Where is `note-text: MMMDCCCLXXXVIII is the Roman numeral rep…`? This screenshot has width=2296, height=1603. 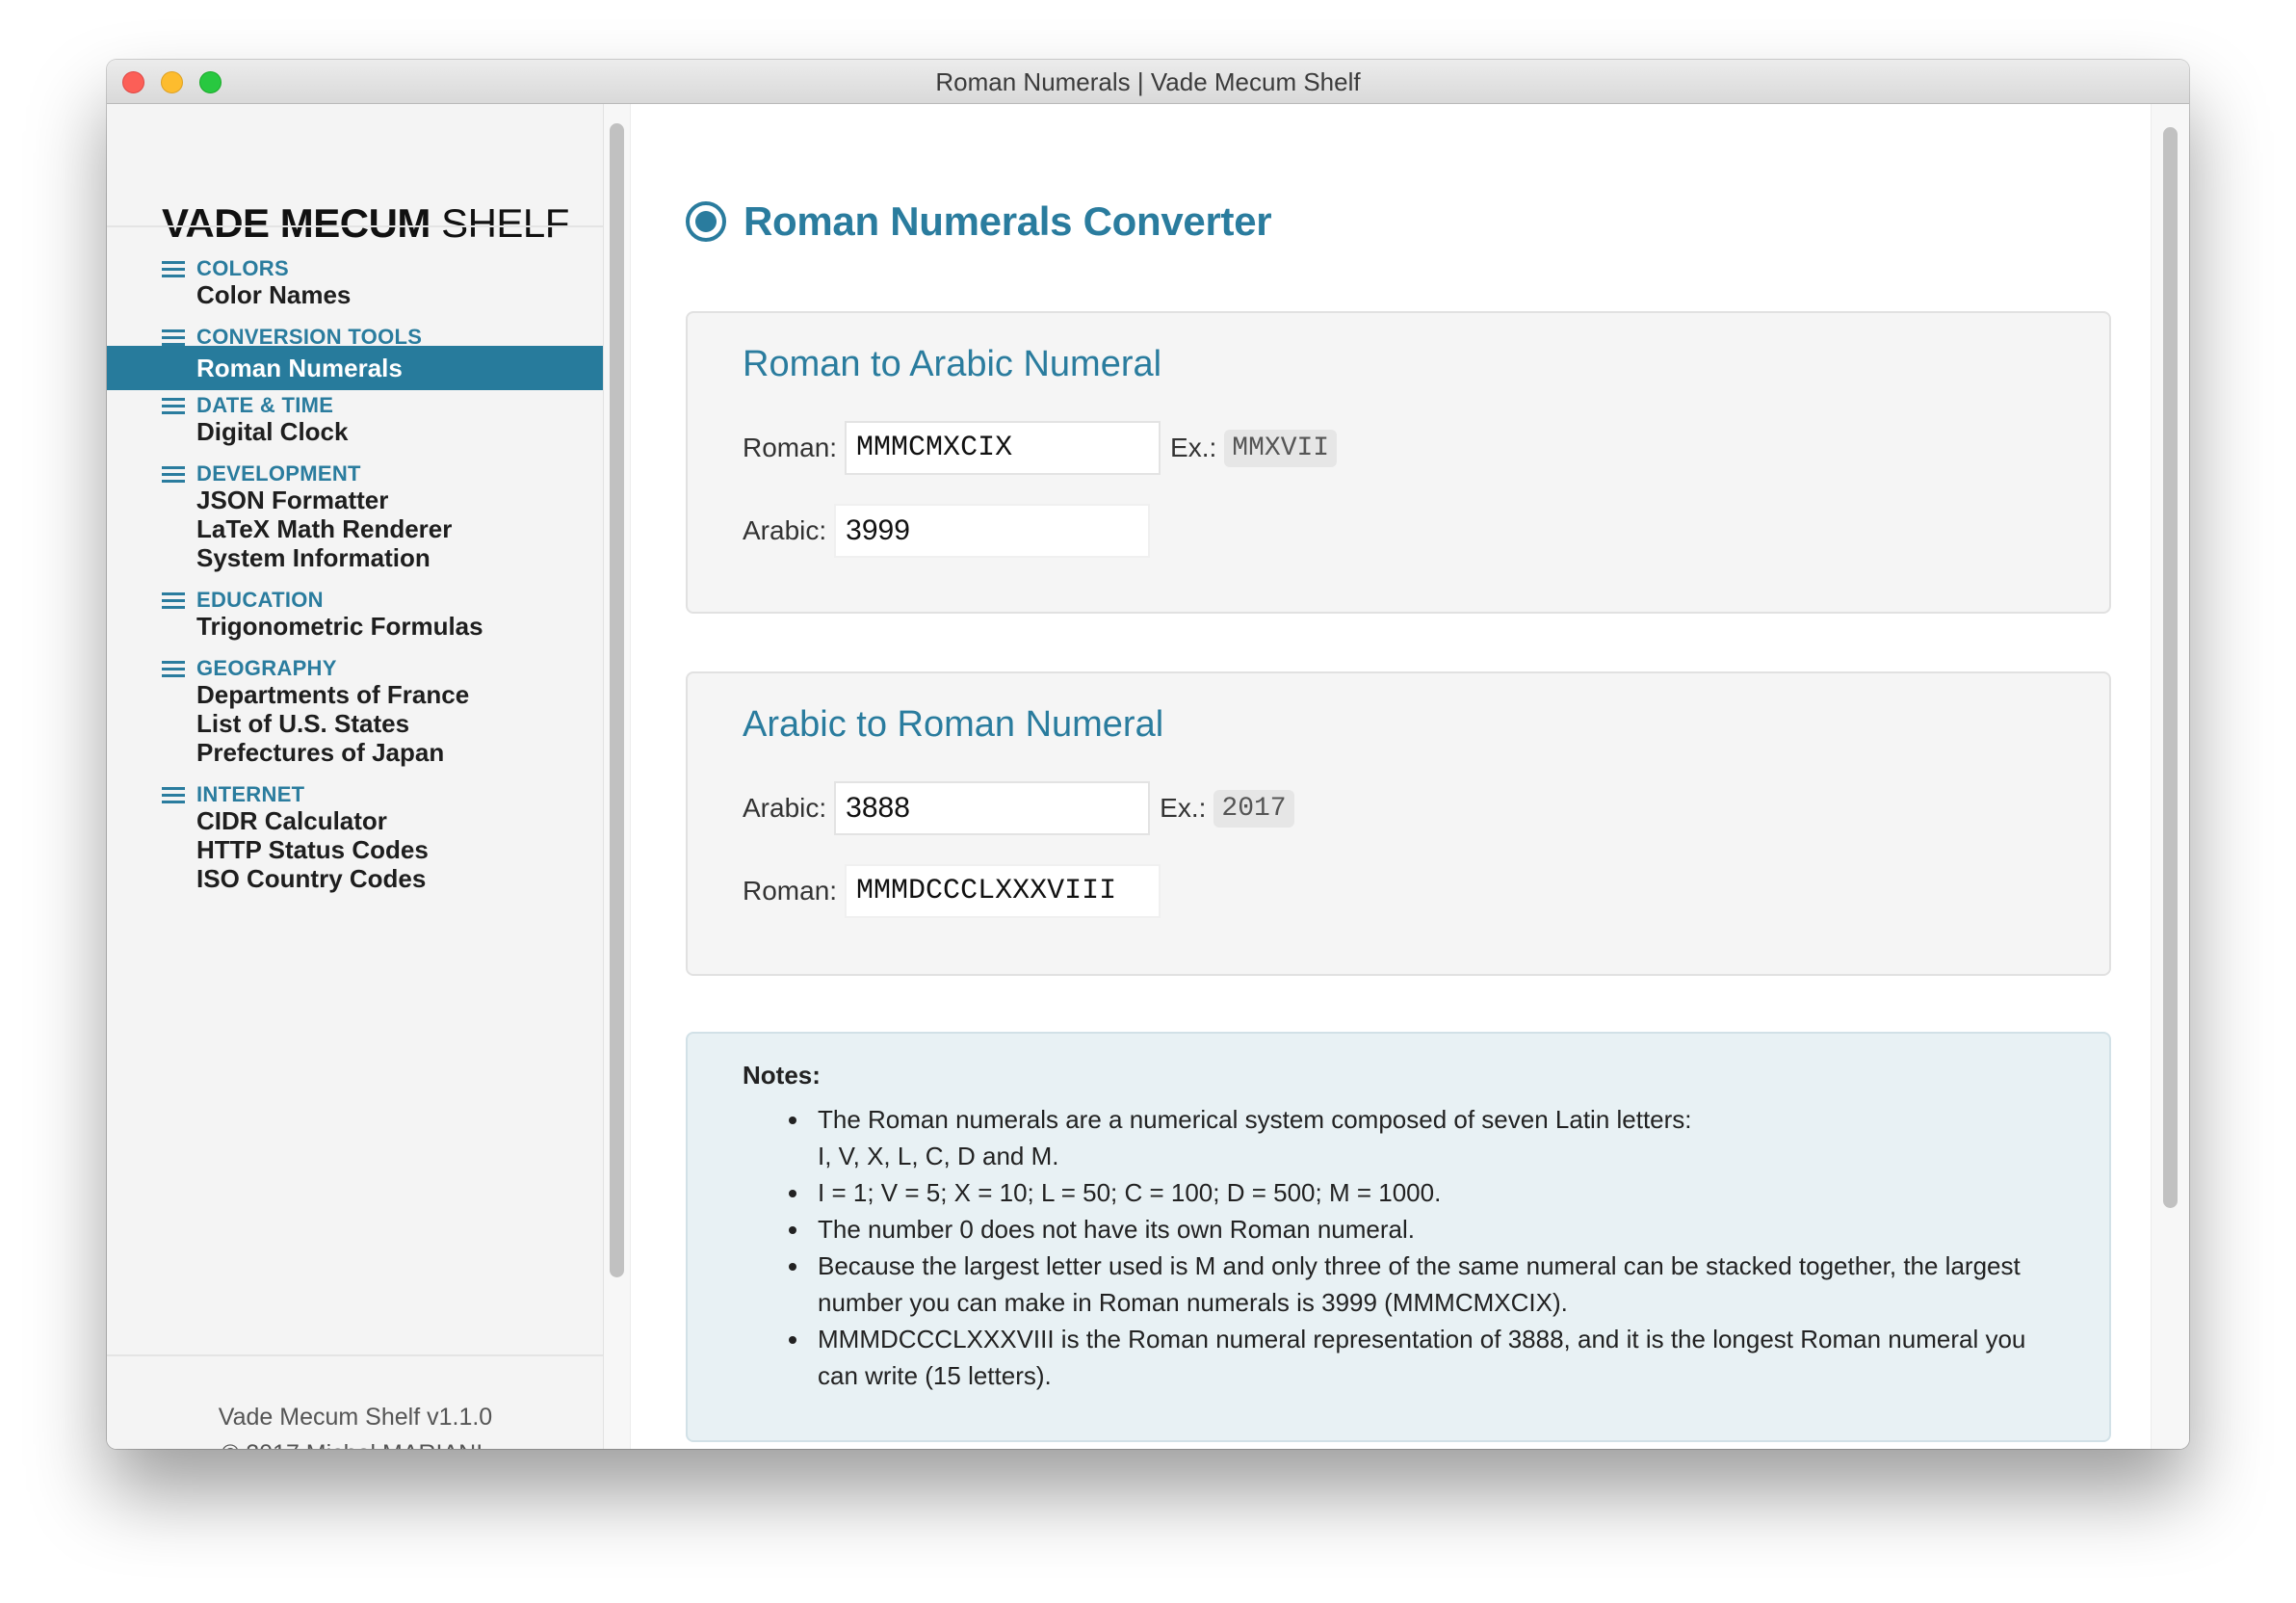
note-text: MMMDCCCLXXXVIII is the Roman numeral rep… is located at coordinates (1422, 1357).